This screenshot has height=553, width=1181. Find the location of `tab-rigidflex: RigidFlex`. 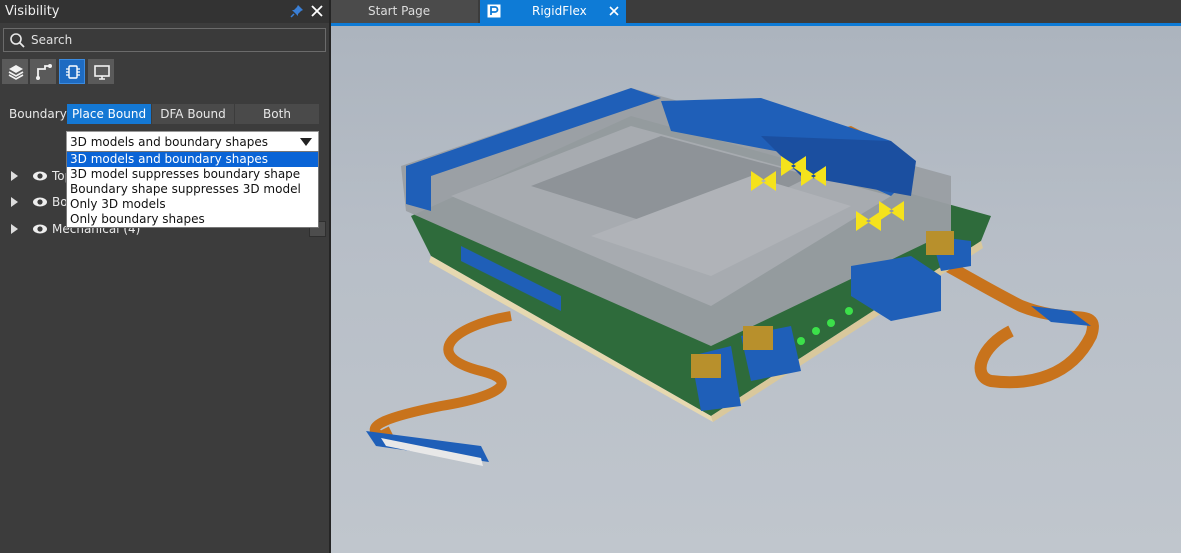

tab-rigidflex: RigidFlex is located at coordinates (553, 11).